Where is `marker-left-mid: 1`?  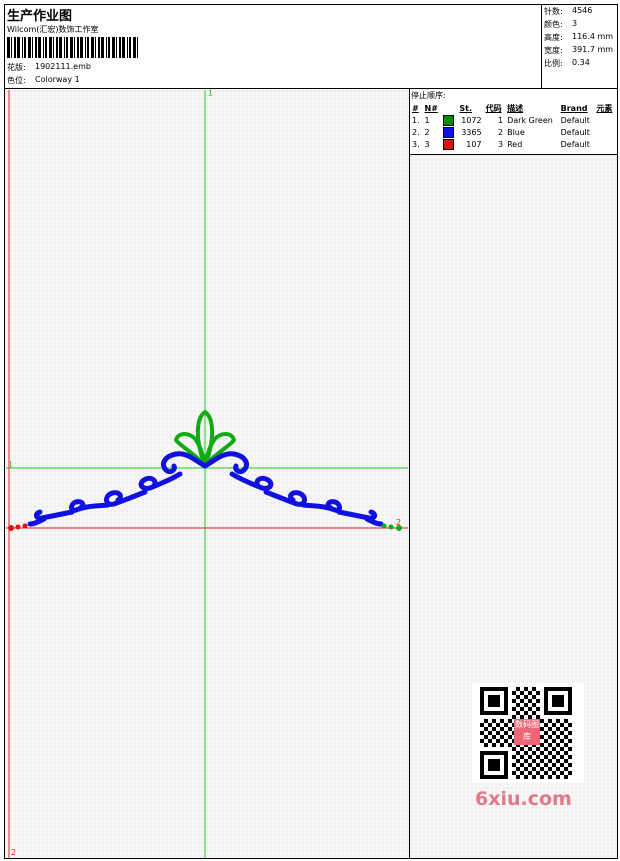 marker-left-mid: 1 is located at coordinates (11, 464).